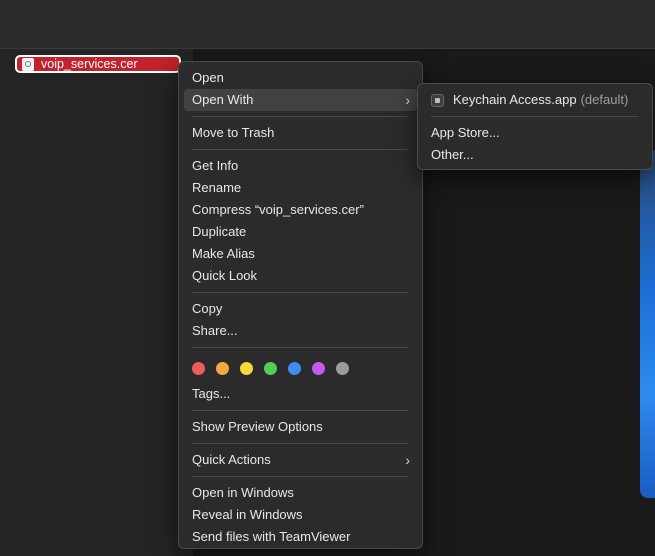 Image resolution: width=655 pixels, height=556 pixels. I want to click on tag-purple-dot, so click(318, 368).